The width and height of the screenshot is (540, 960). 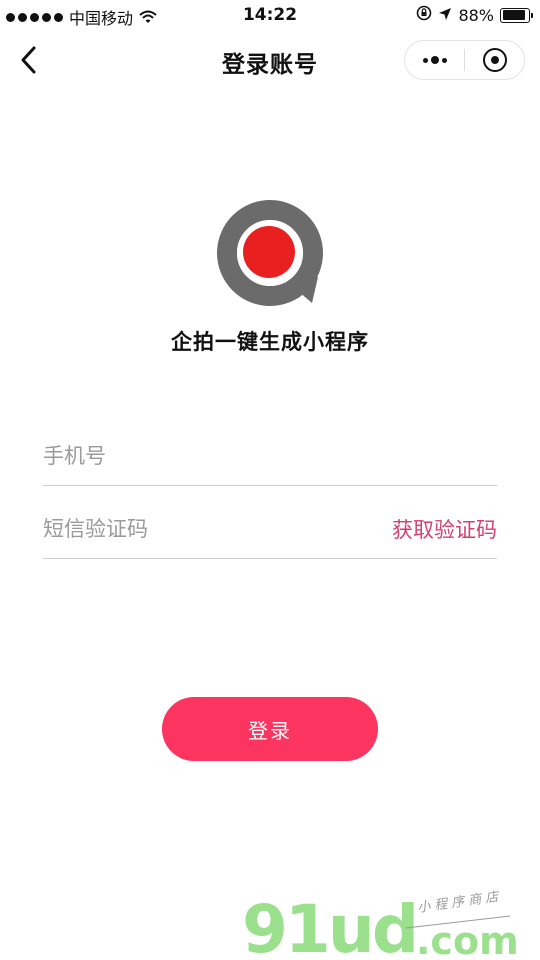 I want to click on battery-icon, so click(x=516, y=15).